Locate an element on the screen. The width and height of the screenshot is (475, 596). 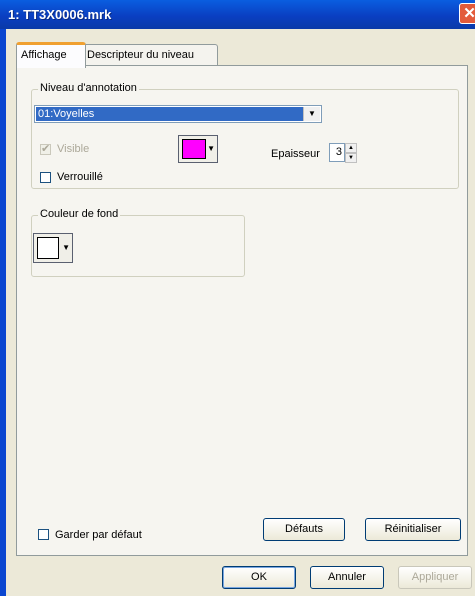
defaults-button: Défauts is located at coordinates (304, 529).